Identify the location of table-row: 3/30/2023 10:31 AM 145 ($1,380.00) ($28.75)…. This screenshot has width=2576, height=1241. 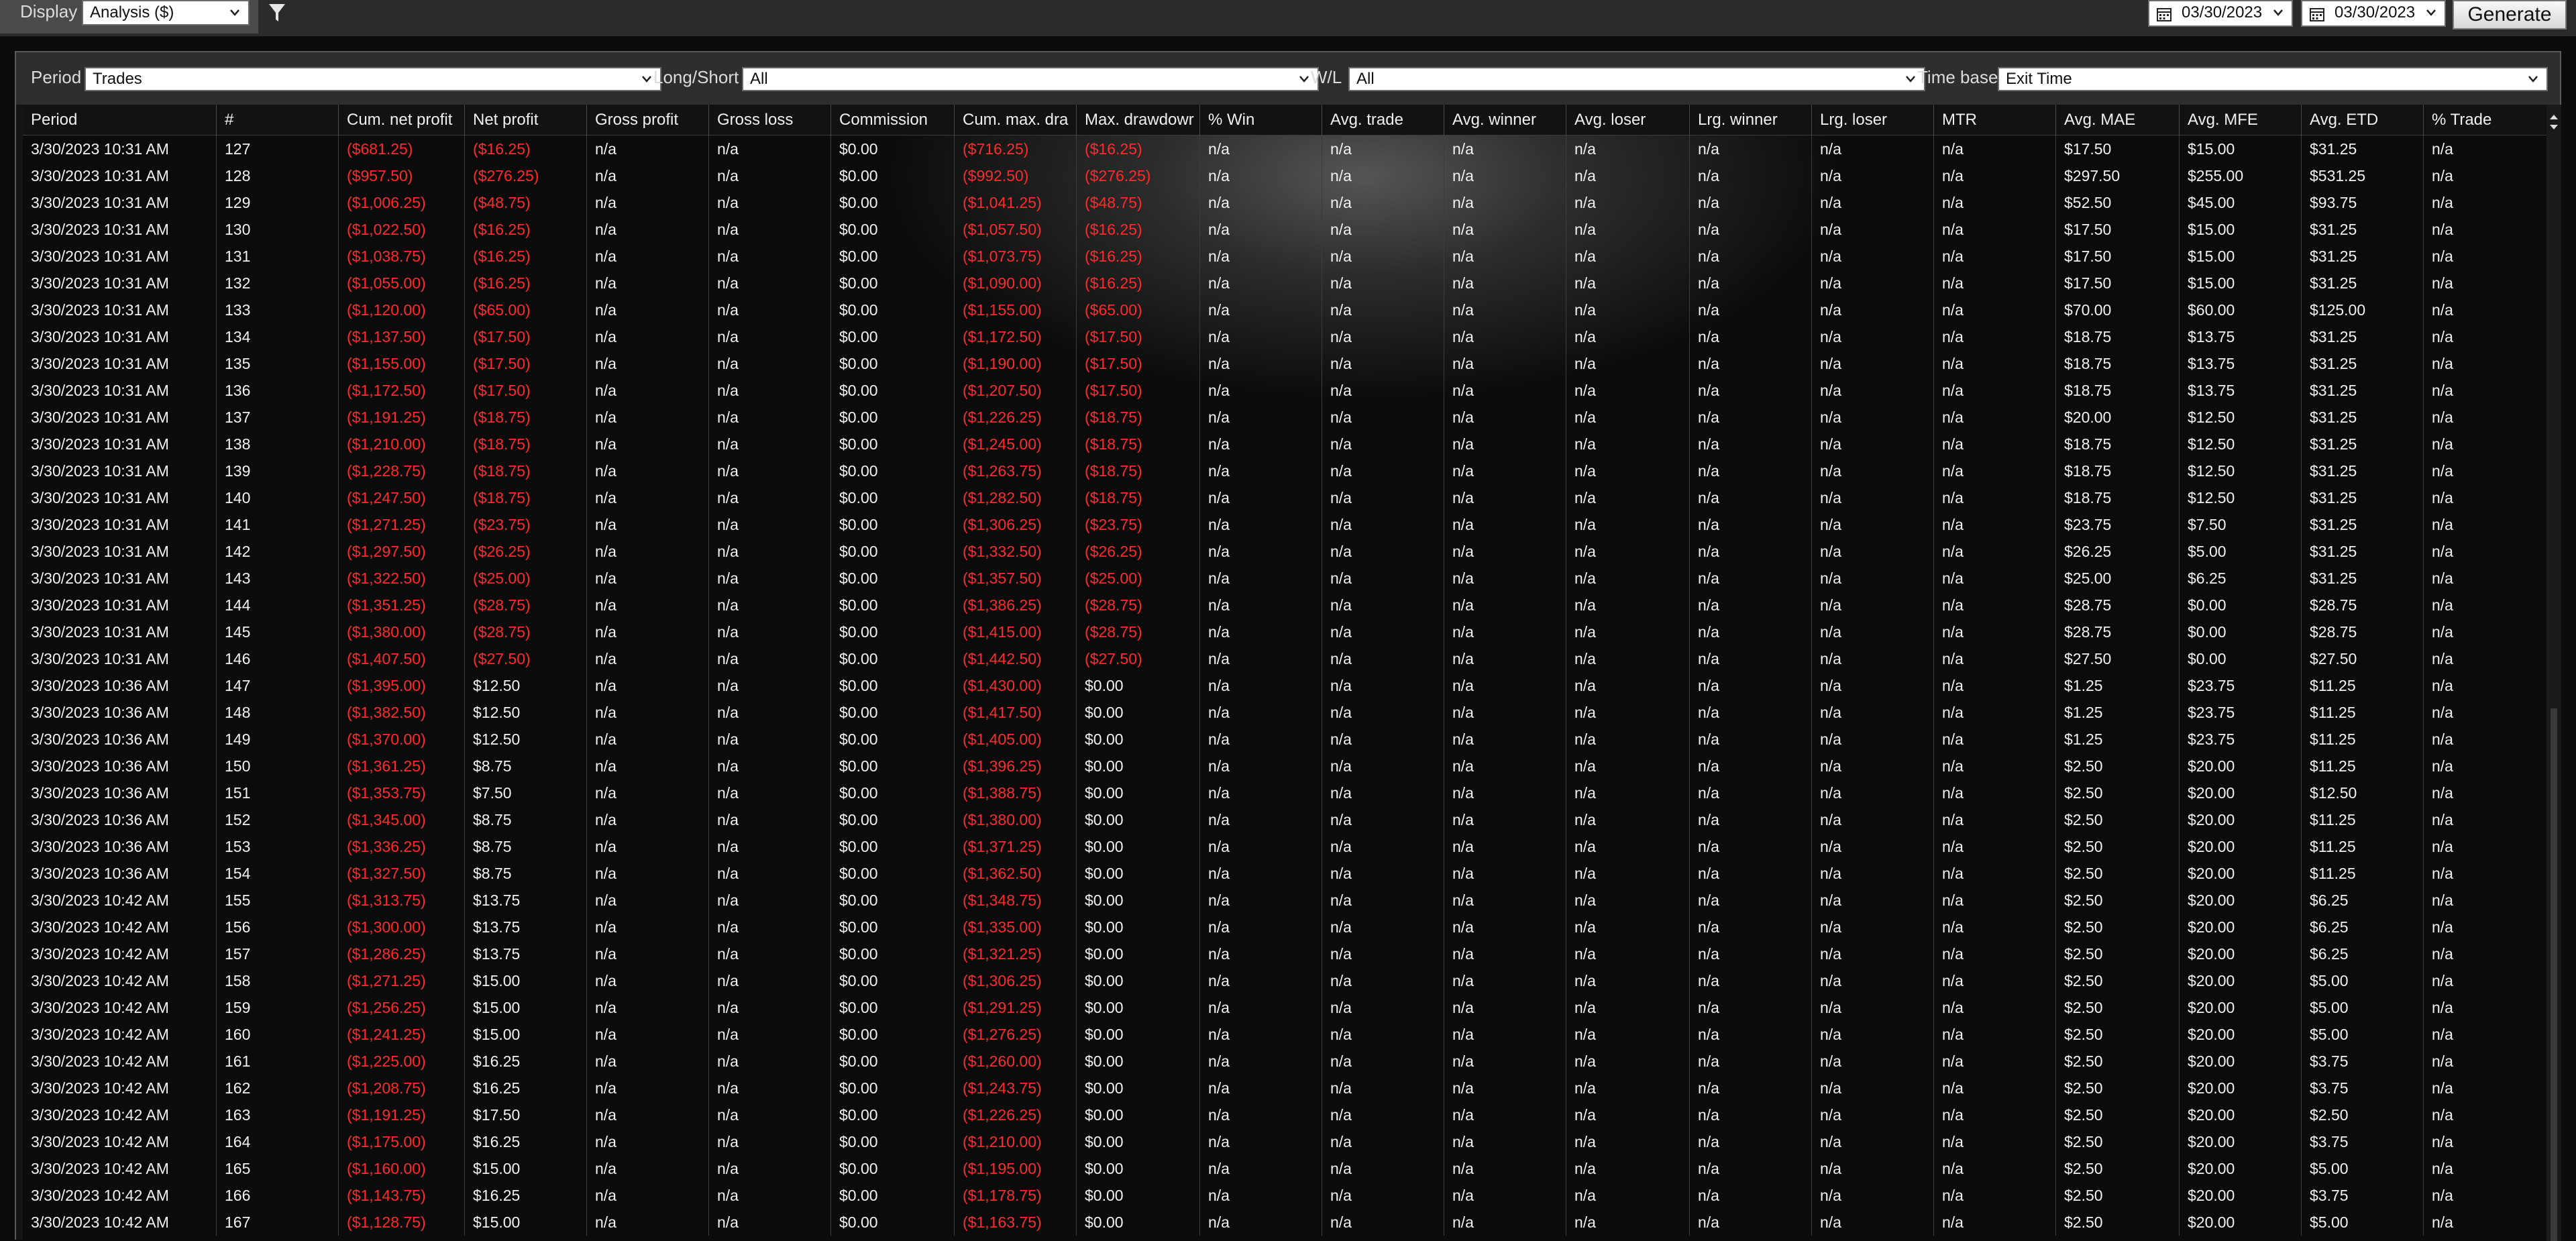
(1284, 631).